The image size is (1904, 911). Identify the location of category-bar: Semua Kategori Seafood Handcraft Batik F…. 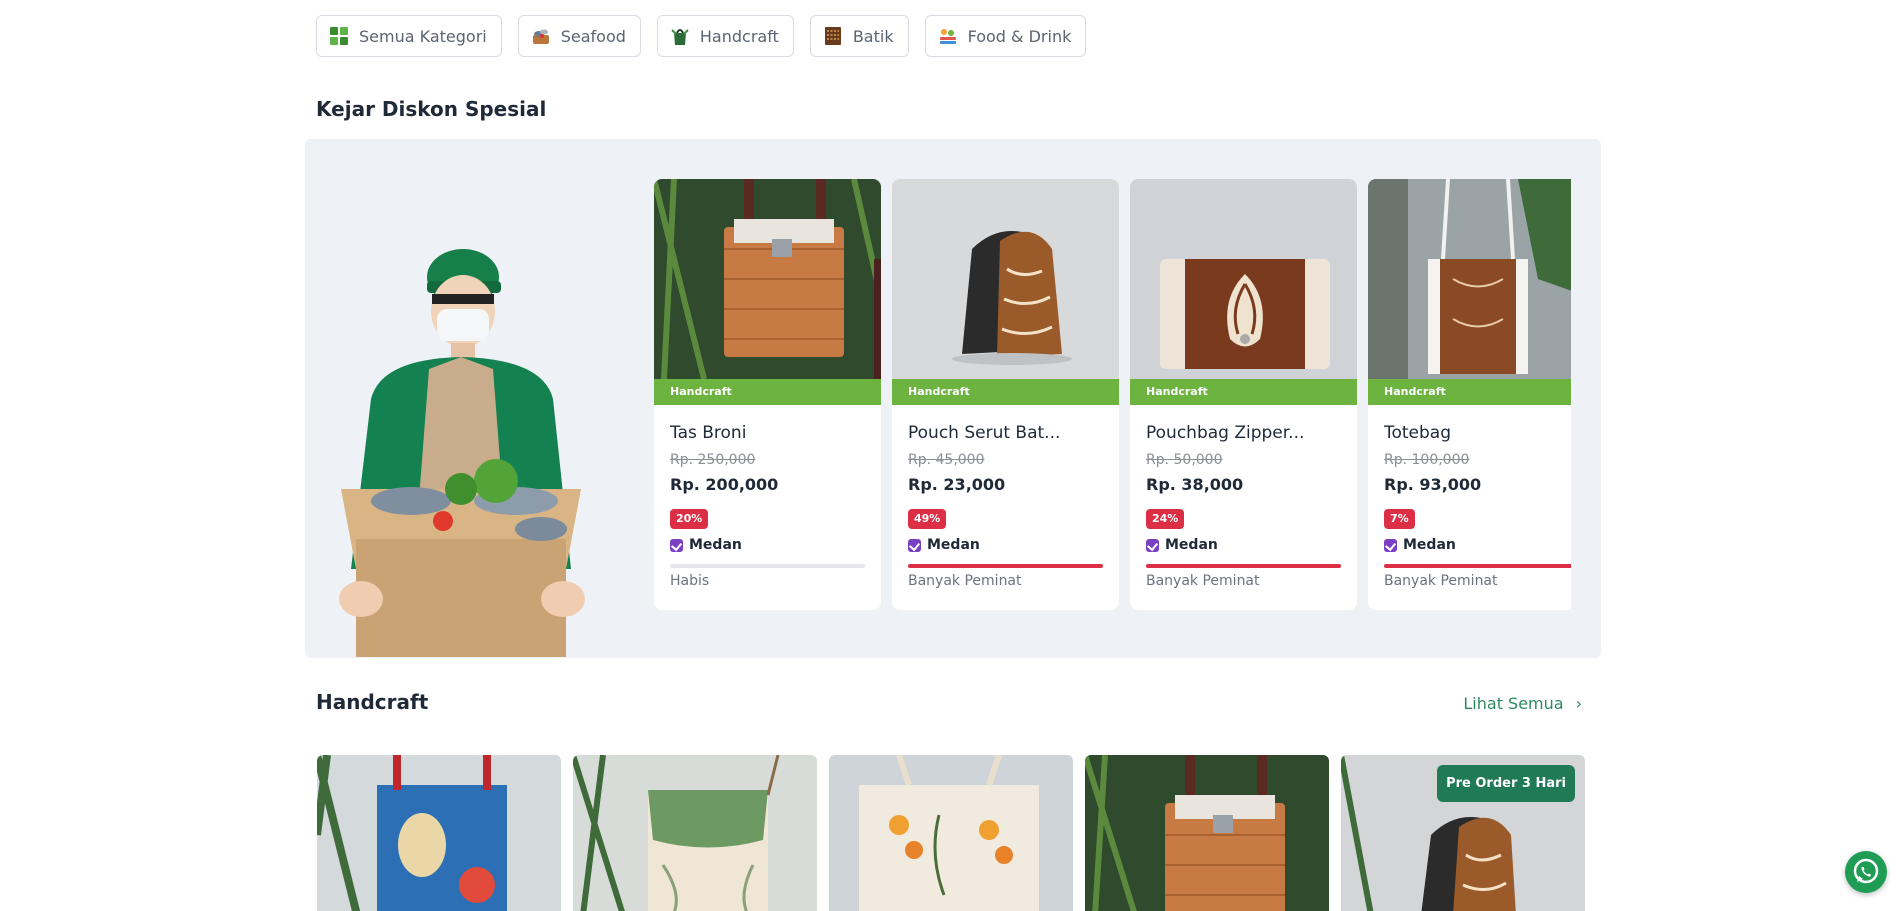
(701, 36).